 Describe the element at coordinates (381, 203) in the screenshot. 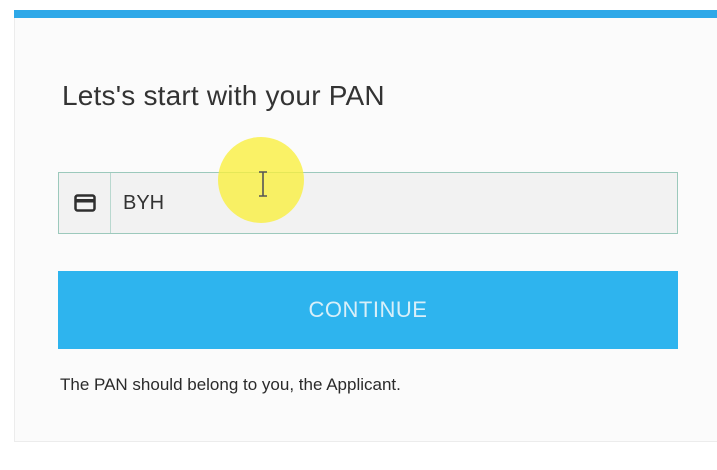

I see `pan-input` at that location.